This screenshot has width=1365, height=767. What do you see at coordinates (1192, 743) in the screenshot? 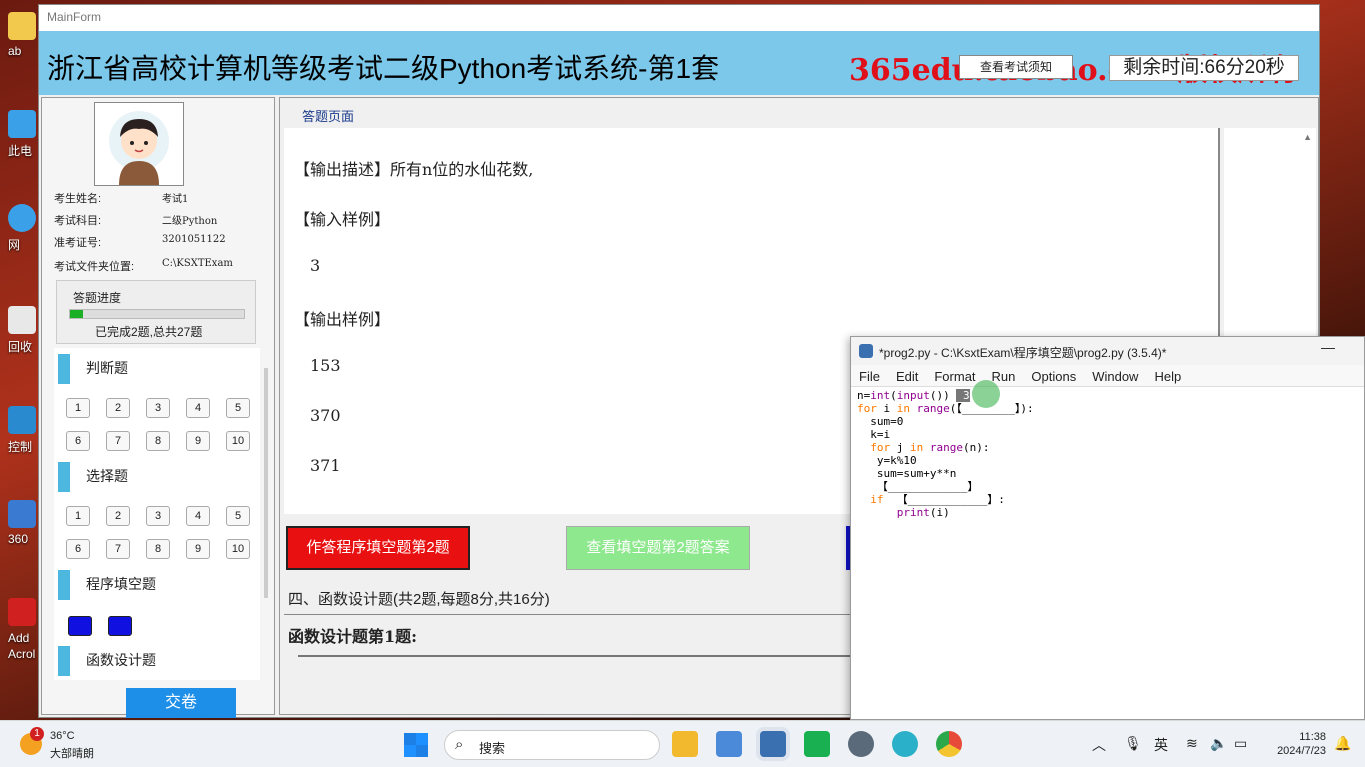
I see `wifi-icon: ≋` at bounding box center [1192, 743].